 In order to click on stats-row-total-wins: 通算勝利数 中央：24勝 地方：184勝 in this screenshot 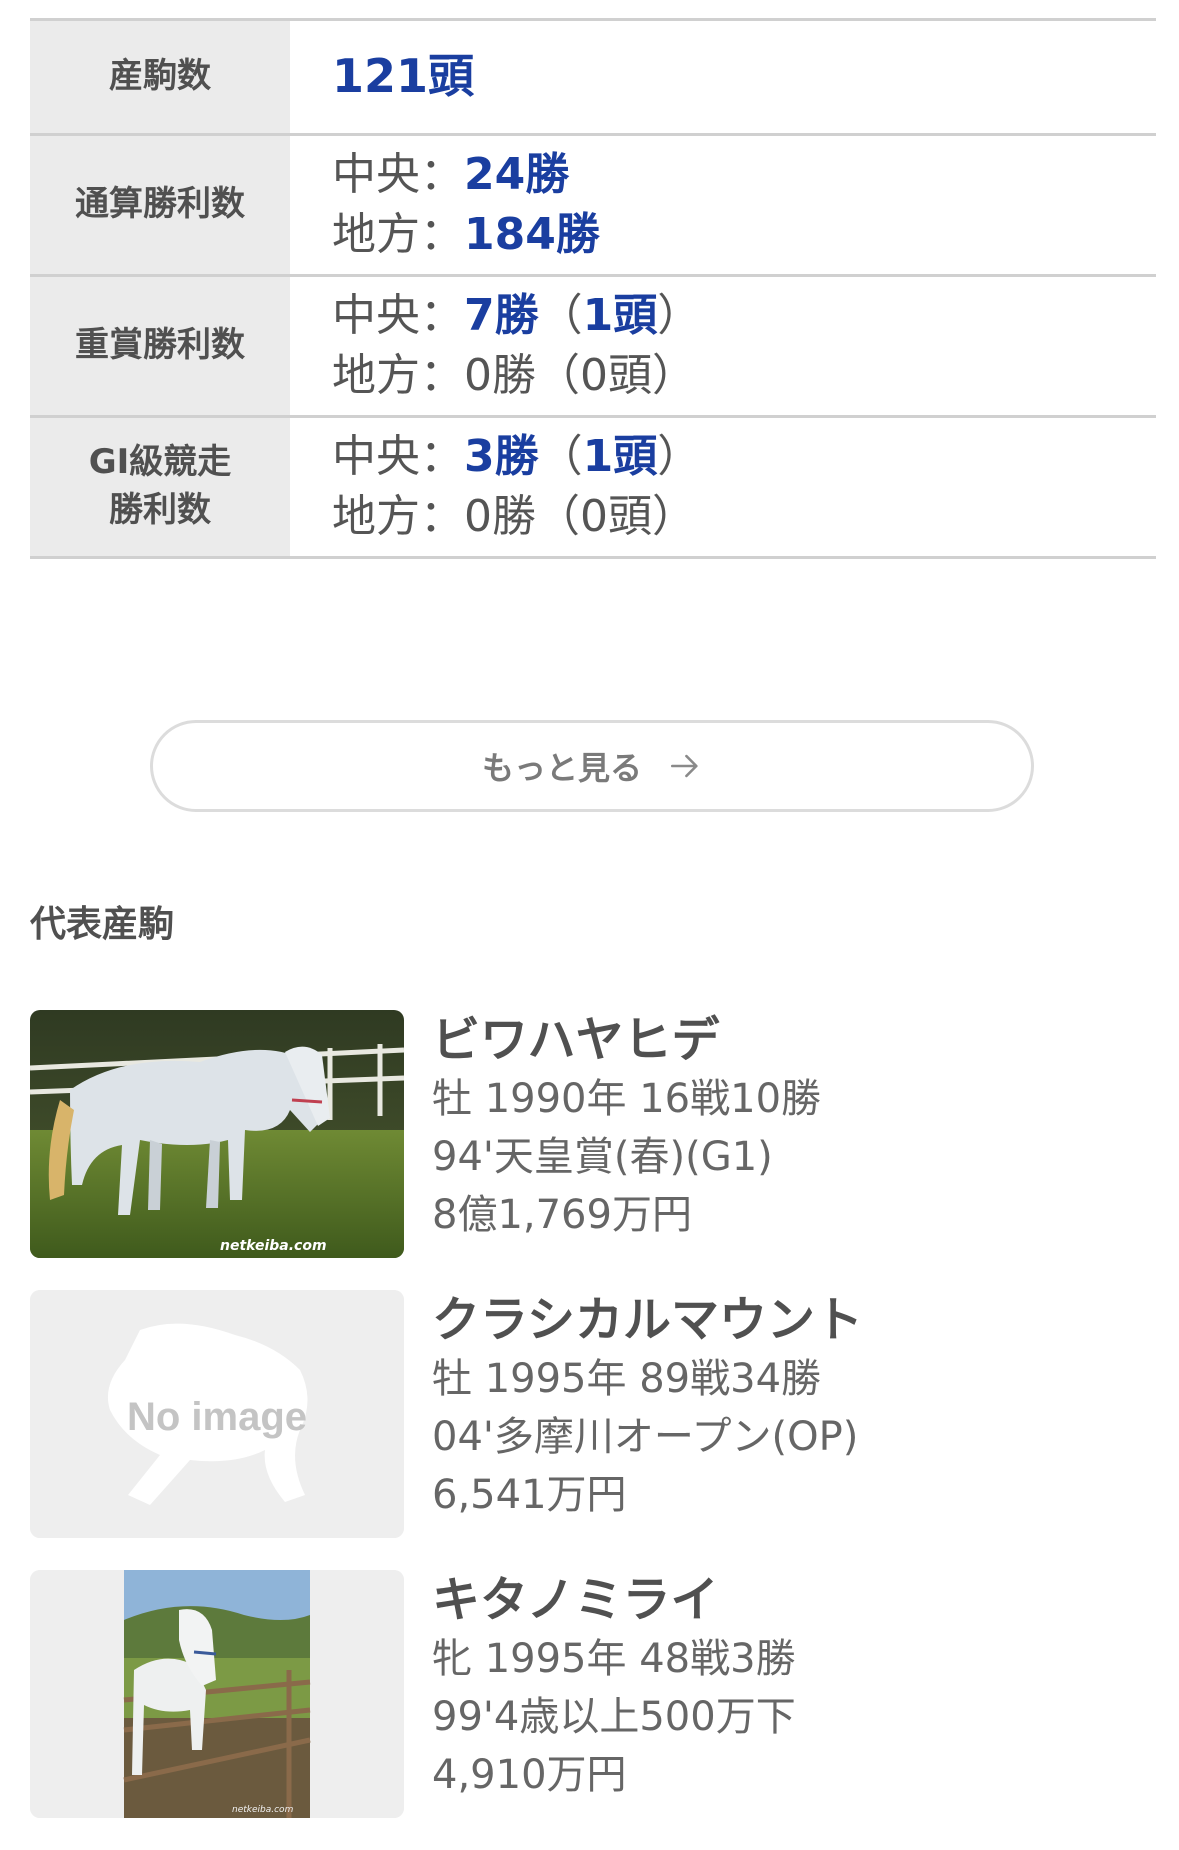, I will do `click(593, 206)`.